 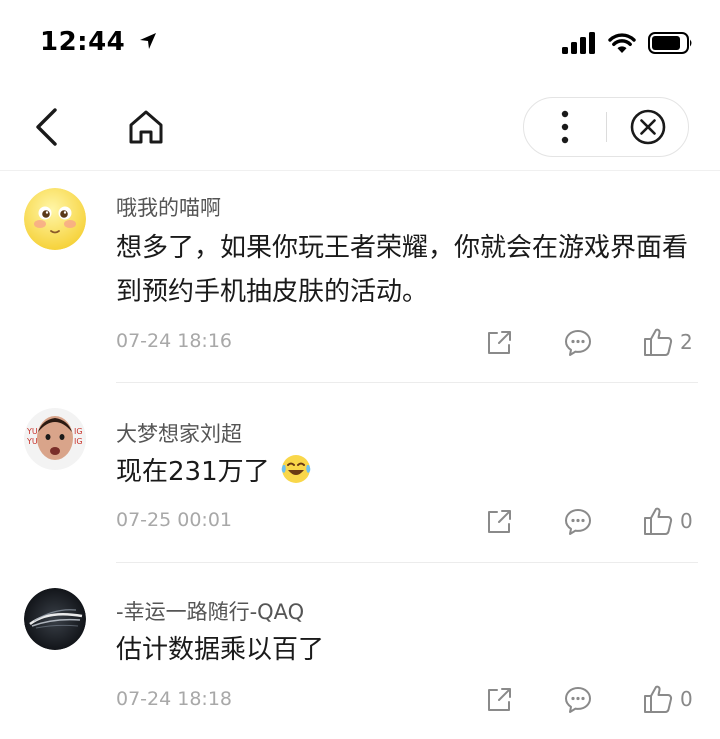 What do you see at coordinates (174, 520) in the screenshot?
I see `comment-time: 07-25 00:01` at bounding box center [174, 520].